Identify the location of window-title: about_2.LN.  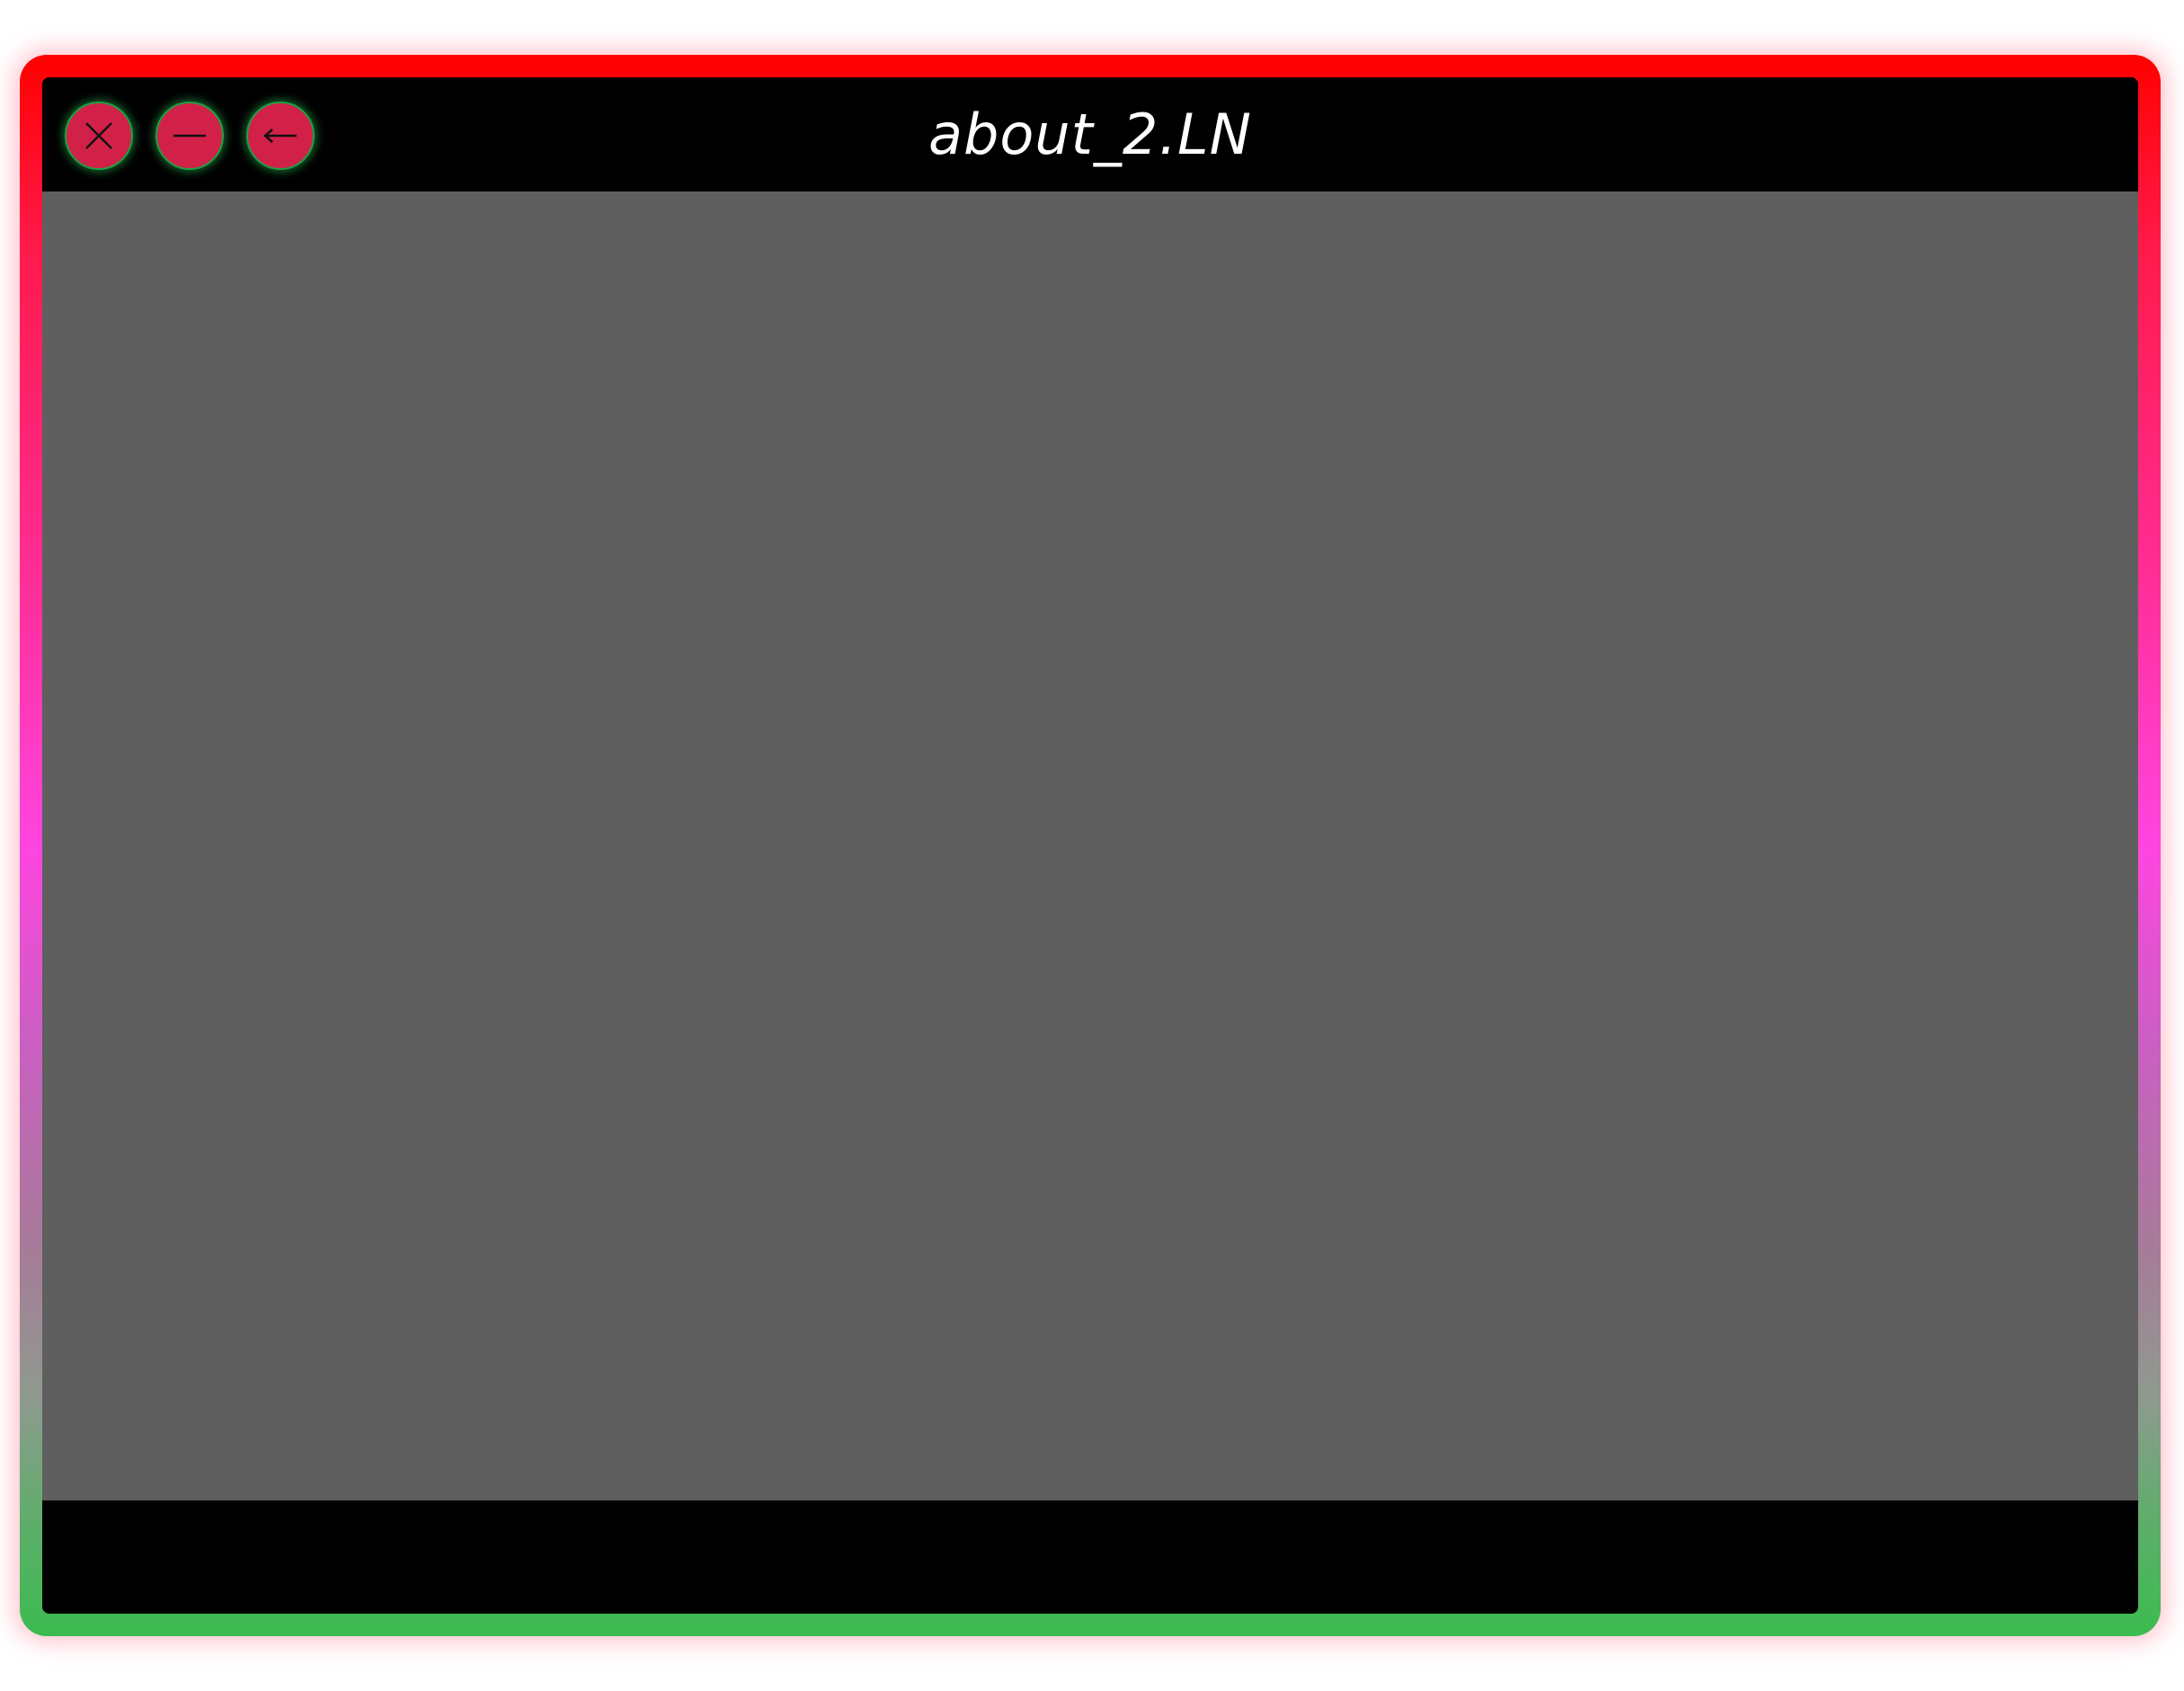
(1090, 134).